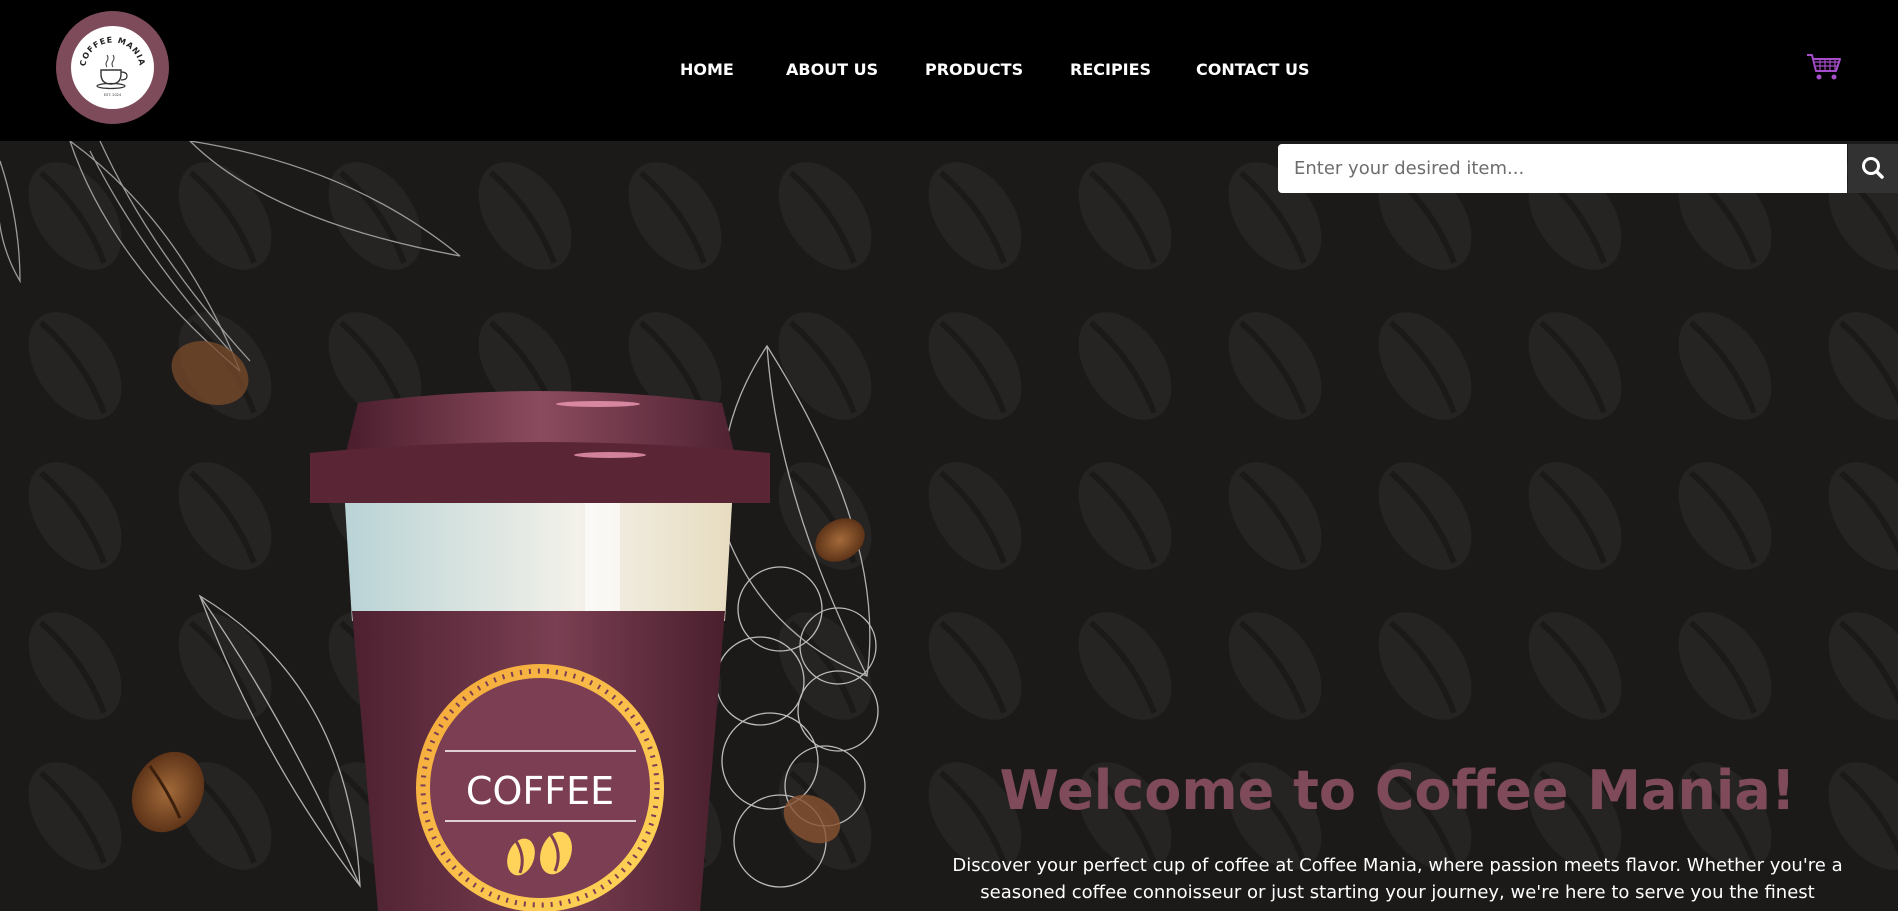 The image size is (1898, 911). I want to click on search-button, so click(1873, 168).